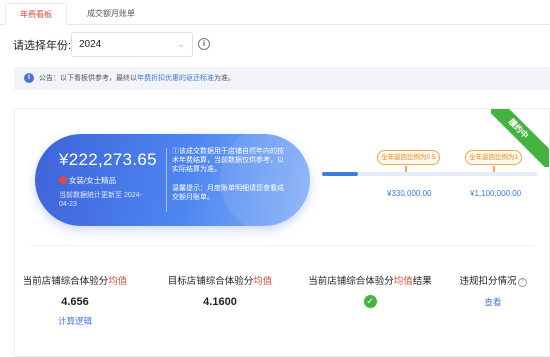  What do you see at coordinates (63, 180) in the screenshot?
I see `category-icon` at bounding box center [63, 180].